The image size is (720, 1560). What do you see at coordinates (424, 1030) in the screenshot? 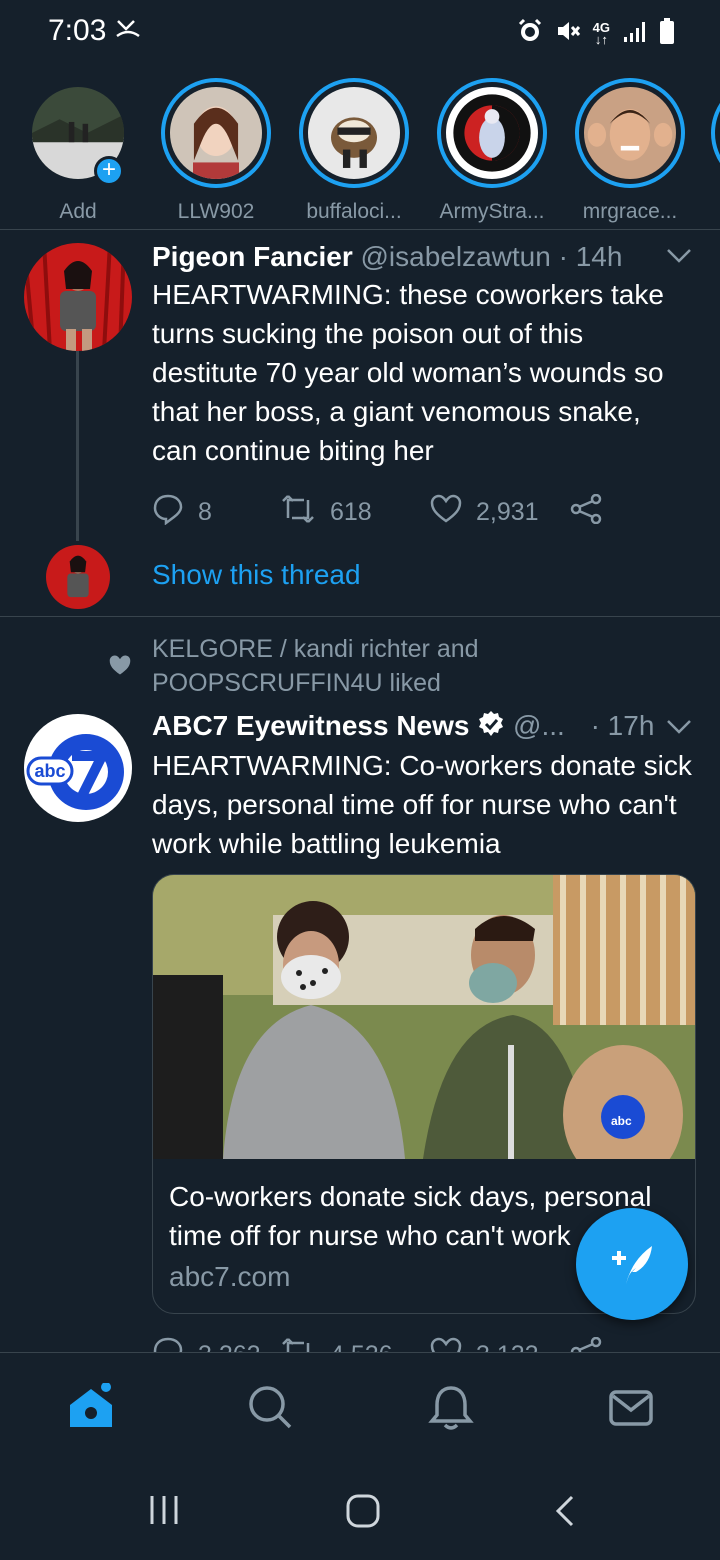
I see `card-image: abc` at bounding box center [424, 1030].